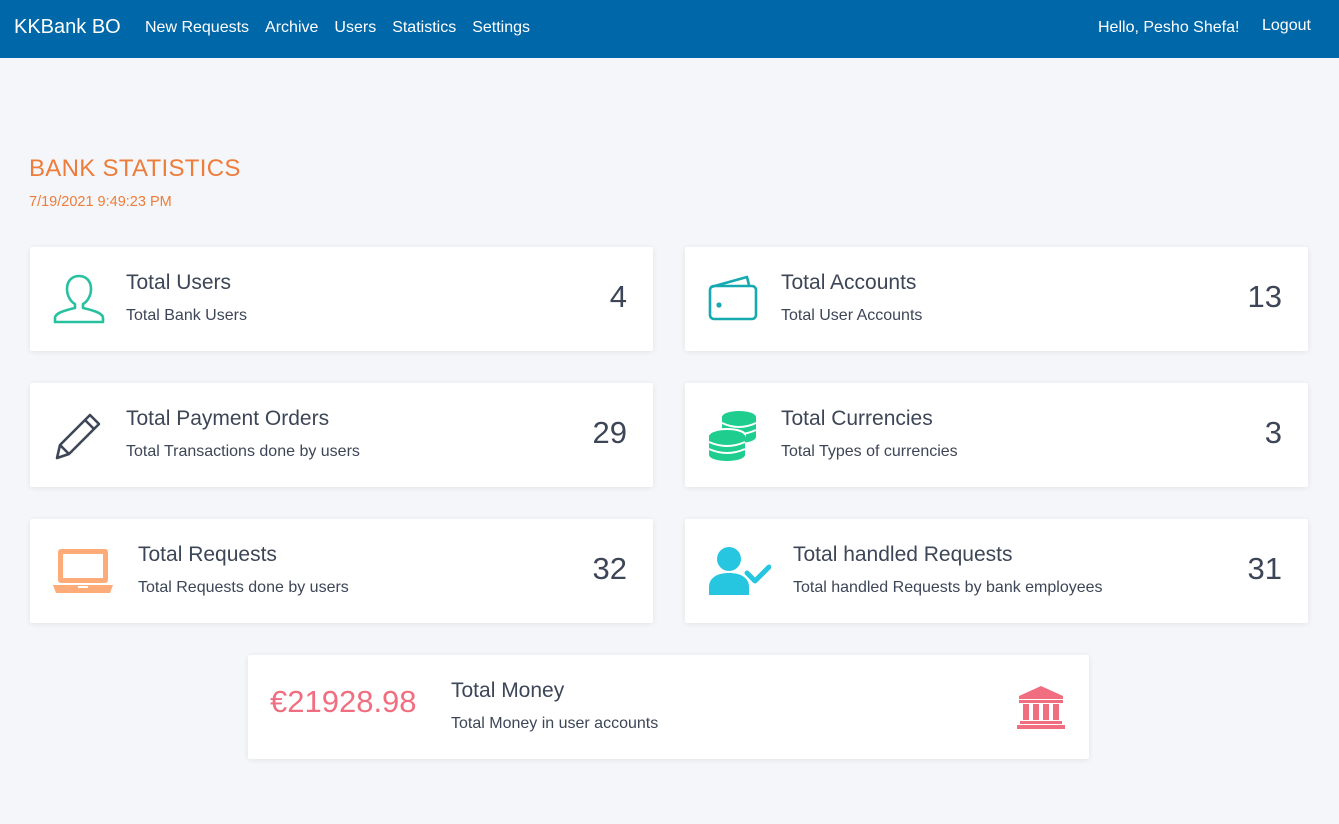 This screenshot has height=824, width=1339. What do you see at coordinates (67, 27) in the screenshot?
I see `brand-link: KKBank BO` at bounding box center [67, 27].